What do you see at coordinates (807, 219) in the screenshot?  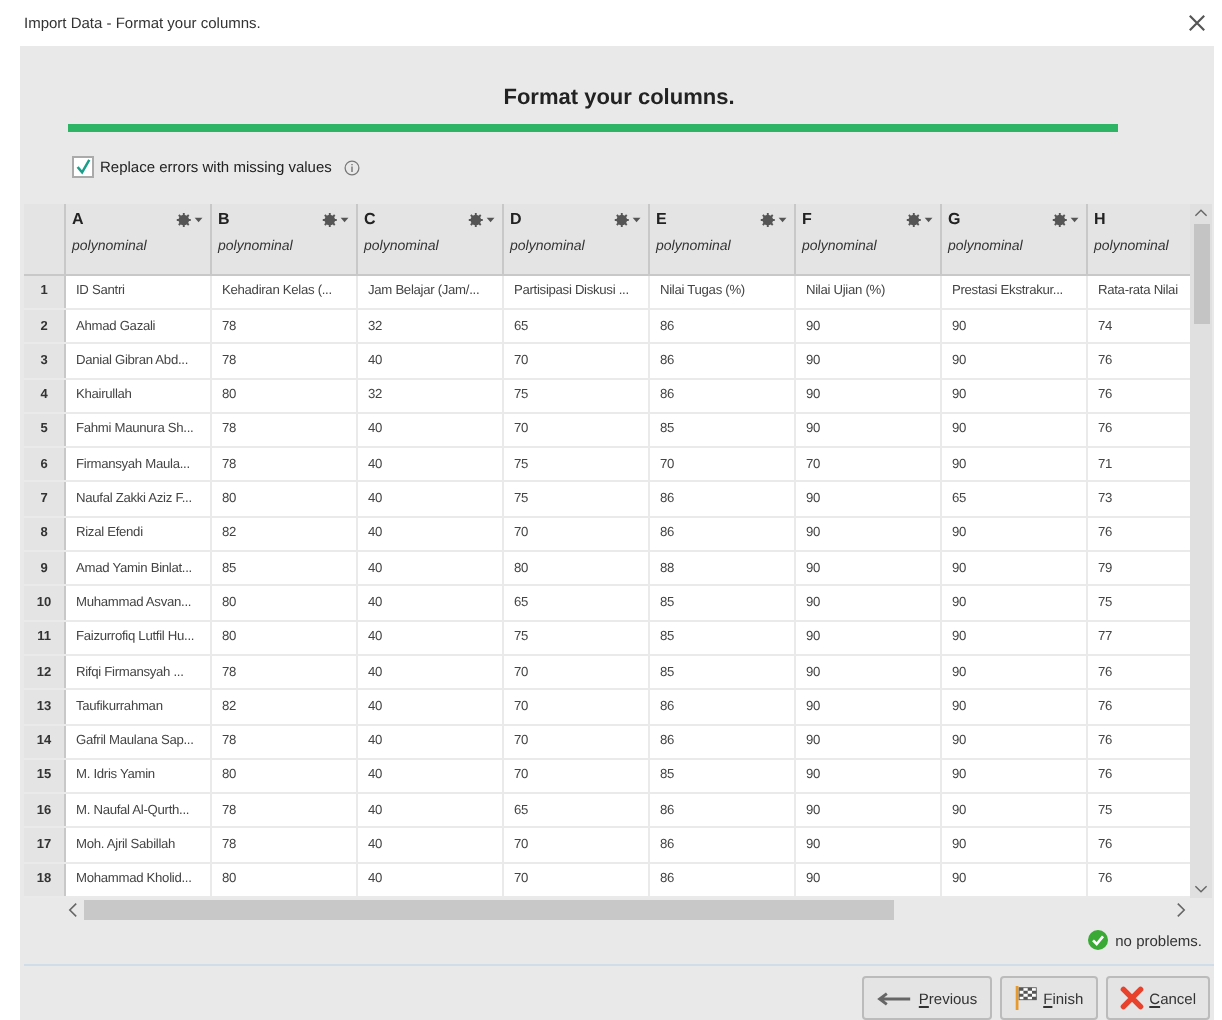 I see `column-letter: F` at bounding box center [807, 219].